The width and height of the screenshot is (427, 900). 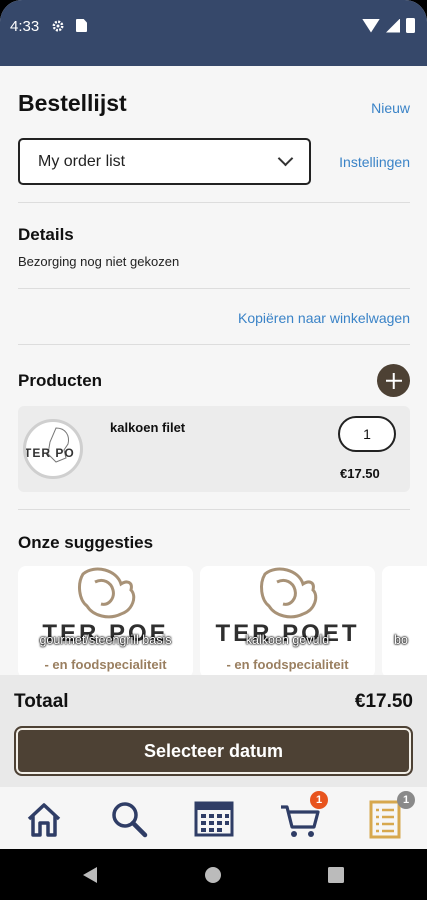 What do you see at coordinates (90, 875) in the screenshot?
I see `back-icon` at bounding box center [90, 875].